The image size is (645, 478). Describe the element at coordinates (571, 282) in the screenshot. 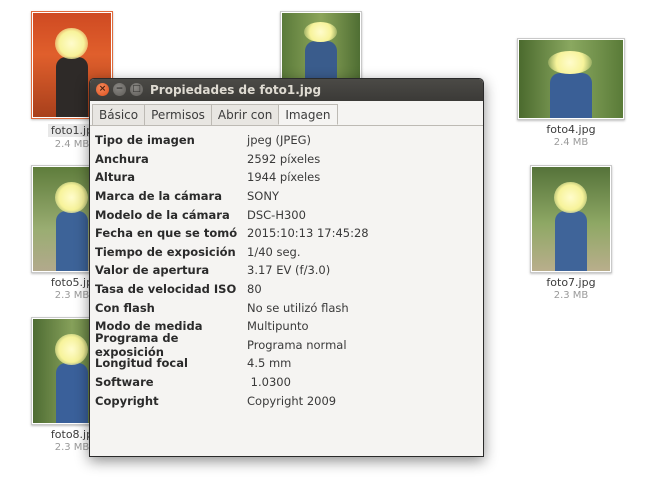

I see `file-name: foto7.jpg` at that location.